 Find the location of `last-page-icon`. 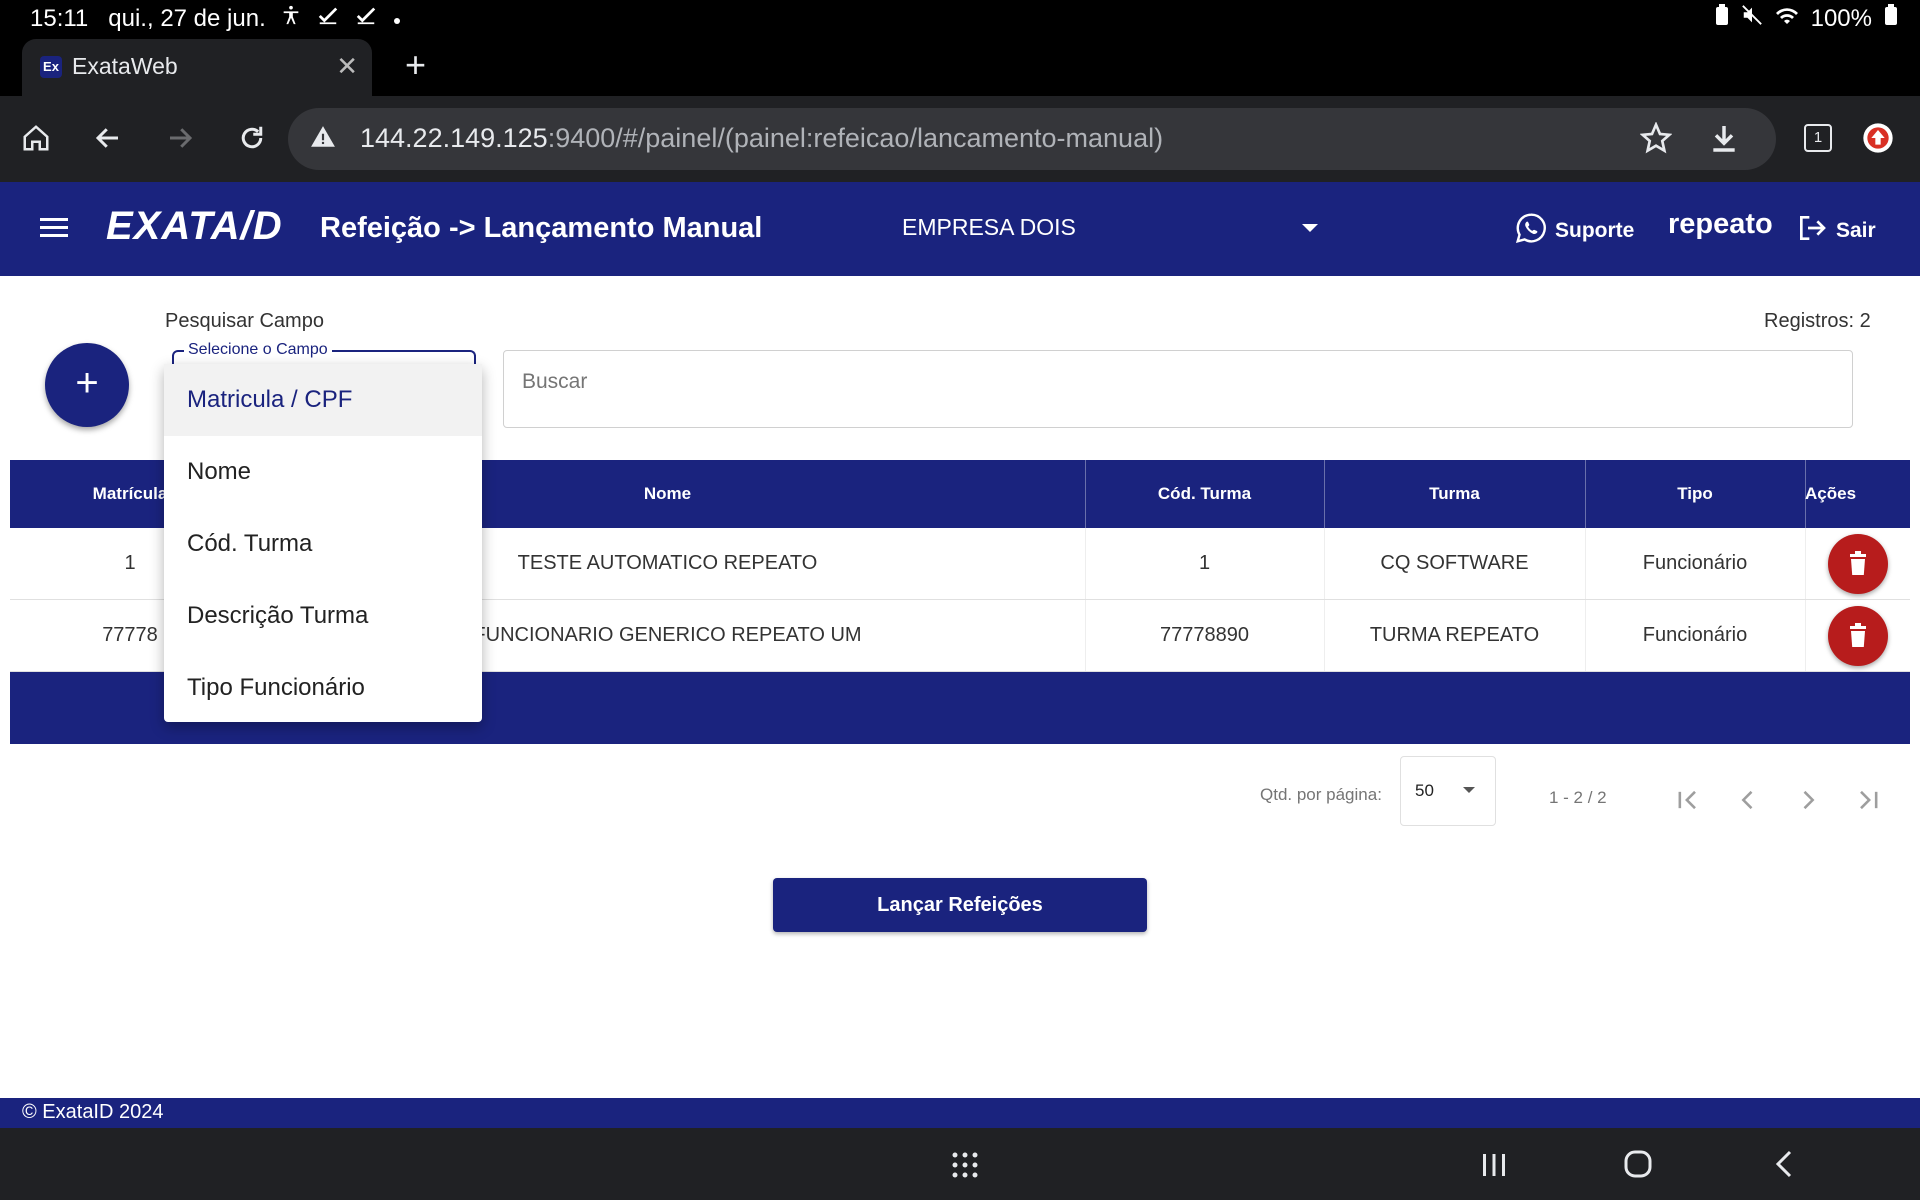

last-page-icon is located at coordinates (1868, 800).